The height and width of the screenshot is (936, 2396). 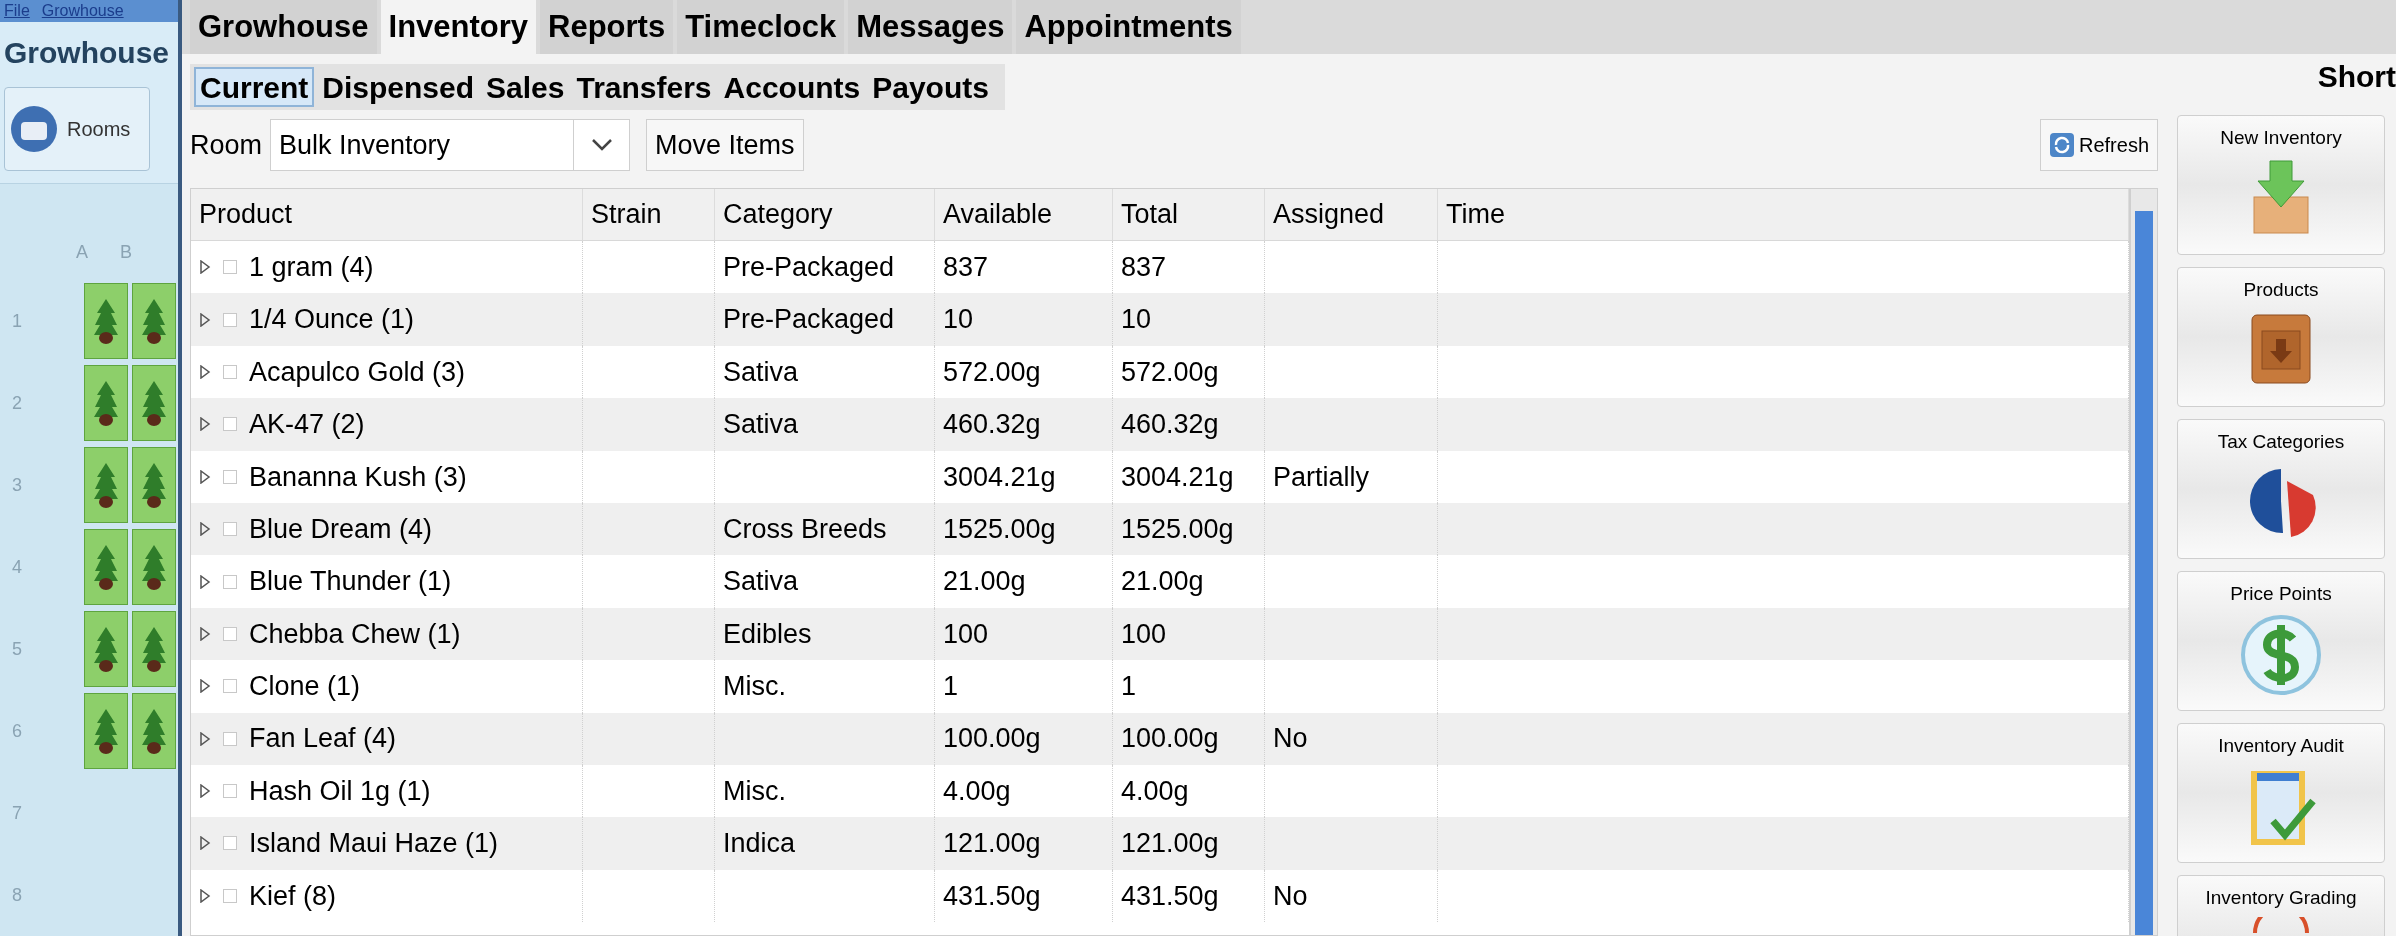 What do you see at coordinates (725, 145) in the screenshot?
I see `move-items-button: Move Items` at bounding box center [725, 145].